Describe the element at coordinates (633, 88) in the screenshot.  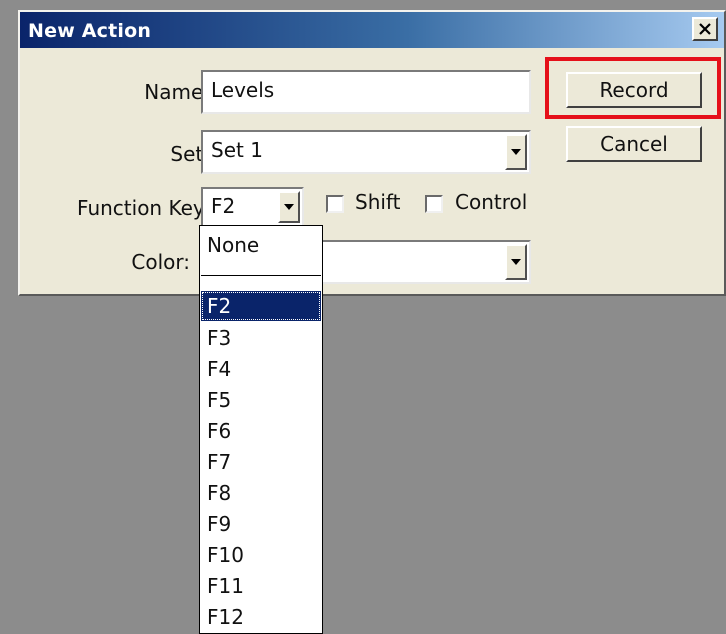
I see `record-highlight-box` at that location.